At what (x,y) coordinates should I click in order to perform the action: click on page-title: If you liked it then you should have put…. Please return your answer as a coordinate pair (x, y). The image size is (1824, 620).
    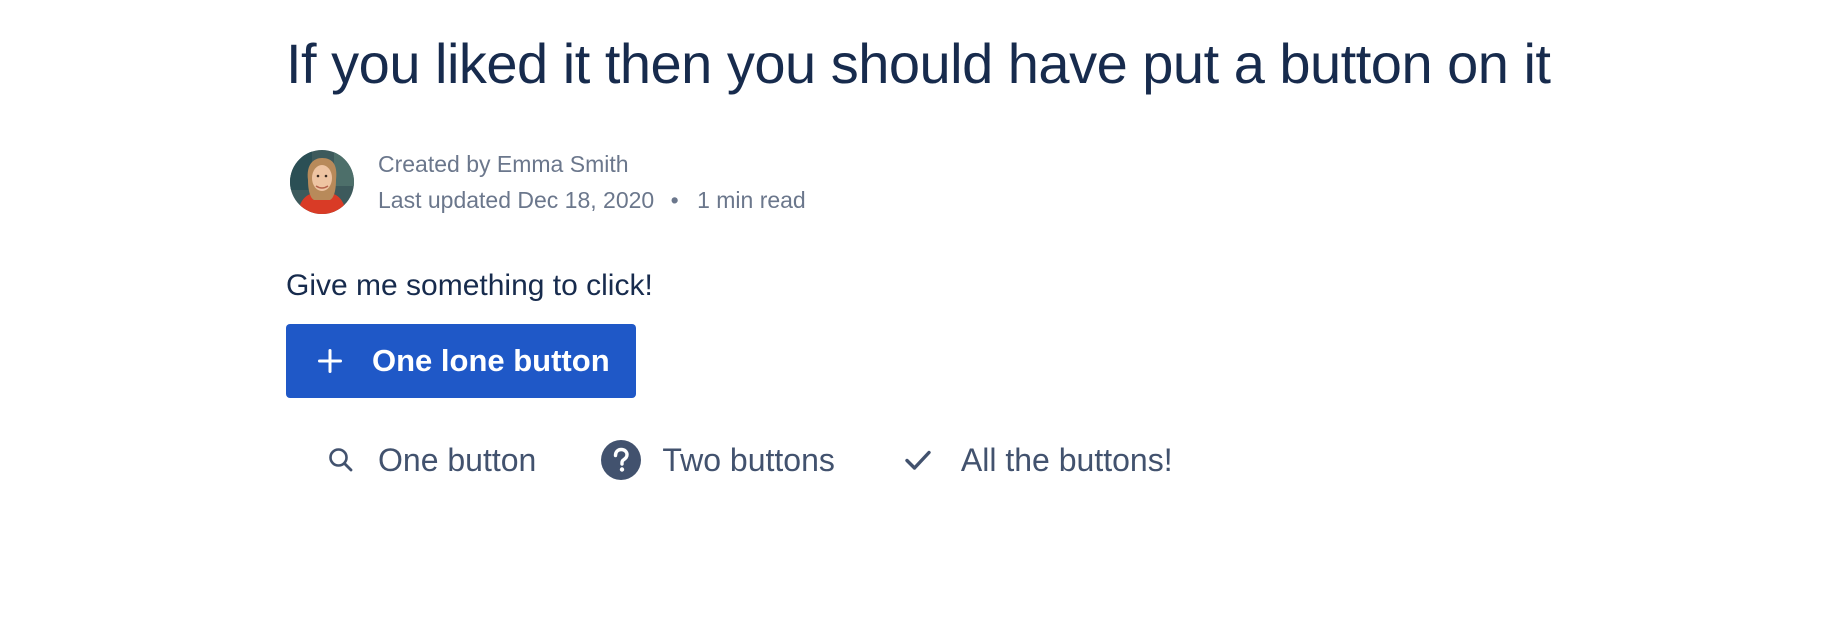
    Looking at the image, I should click on (918, 63).